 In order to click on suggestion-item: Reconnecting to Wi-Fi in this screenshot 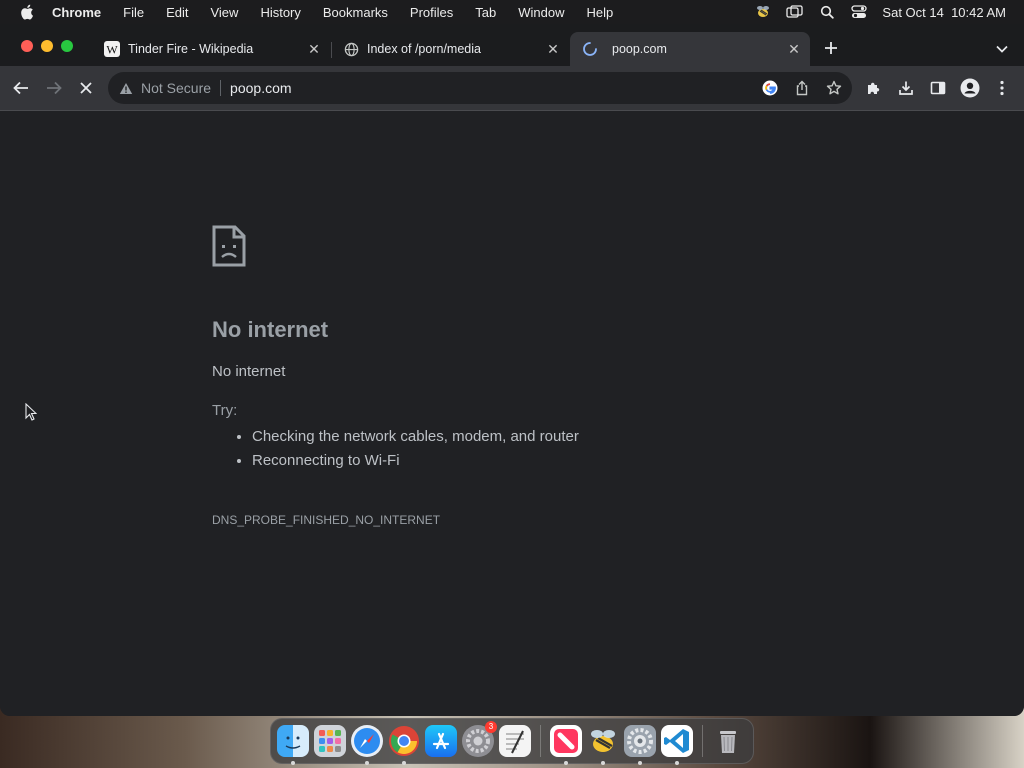, I will do `click(415, 461)`.